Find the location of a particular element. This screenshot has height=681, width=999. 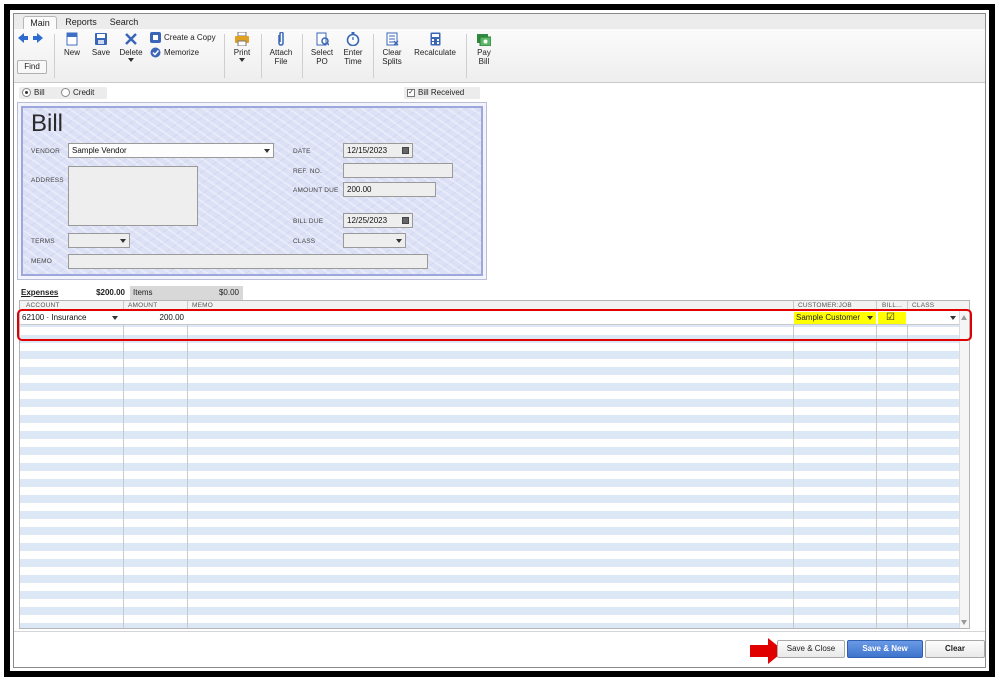

scroll-down-icon is located at coordinates (964, 622).